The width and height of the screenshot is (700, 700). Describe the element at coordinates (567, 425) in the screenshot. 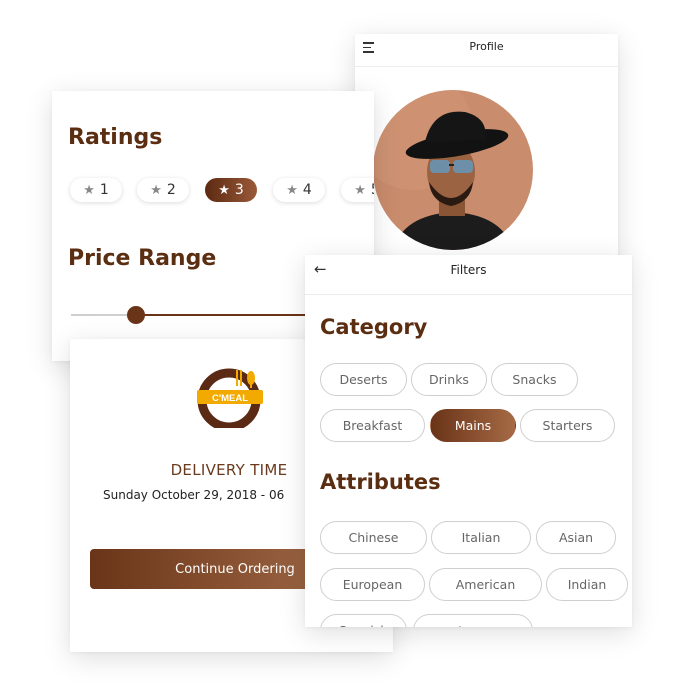

I see `category-chip-starters: Starters` at that location.